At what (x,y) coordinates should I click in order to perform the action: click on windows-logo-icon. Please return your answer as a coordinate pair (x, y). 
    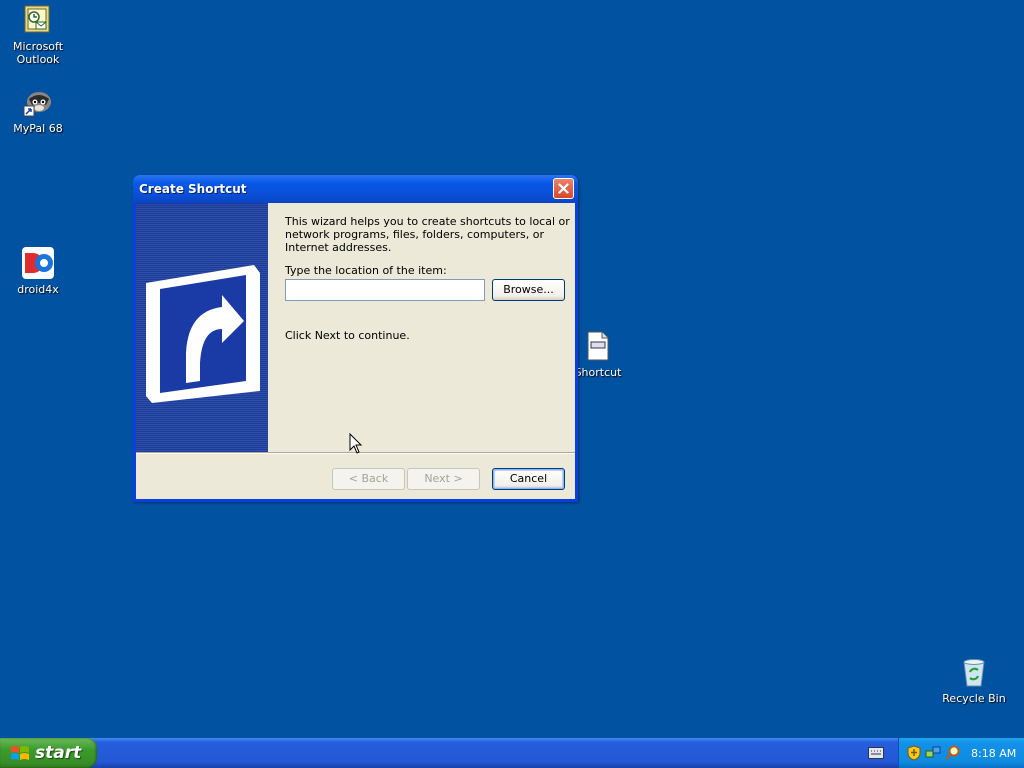
    Looking at the image, I should click on (20, 753).